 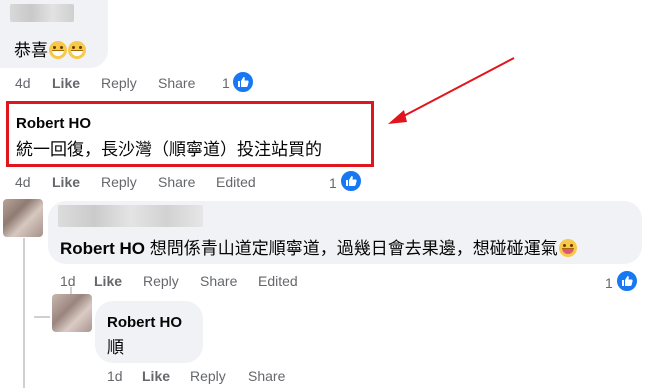 What do you see at coordinates (169, 149) in the screenshot?
I see `comment-text: 統一回復，長沙灣（順寧道）投注站買的` at bounding box center [169, 149].